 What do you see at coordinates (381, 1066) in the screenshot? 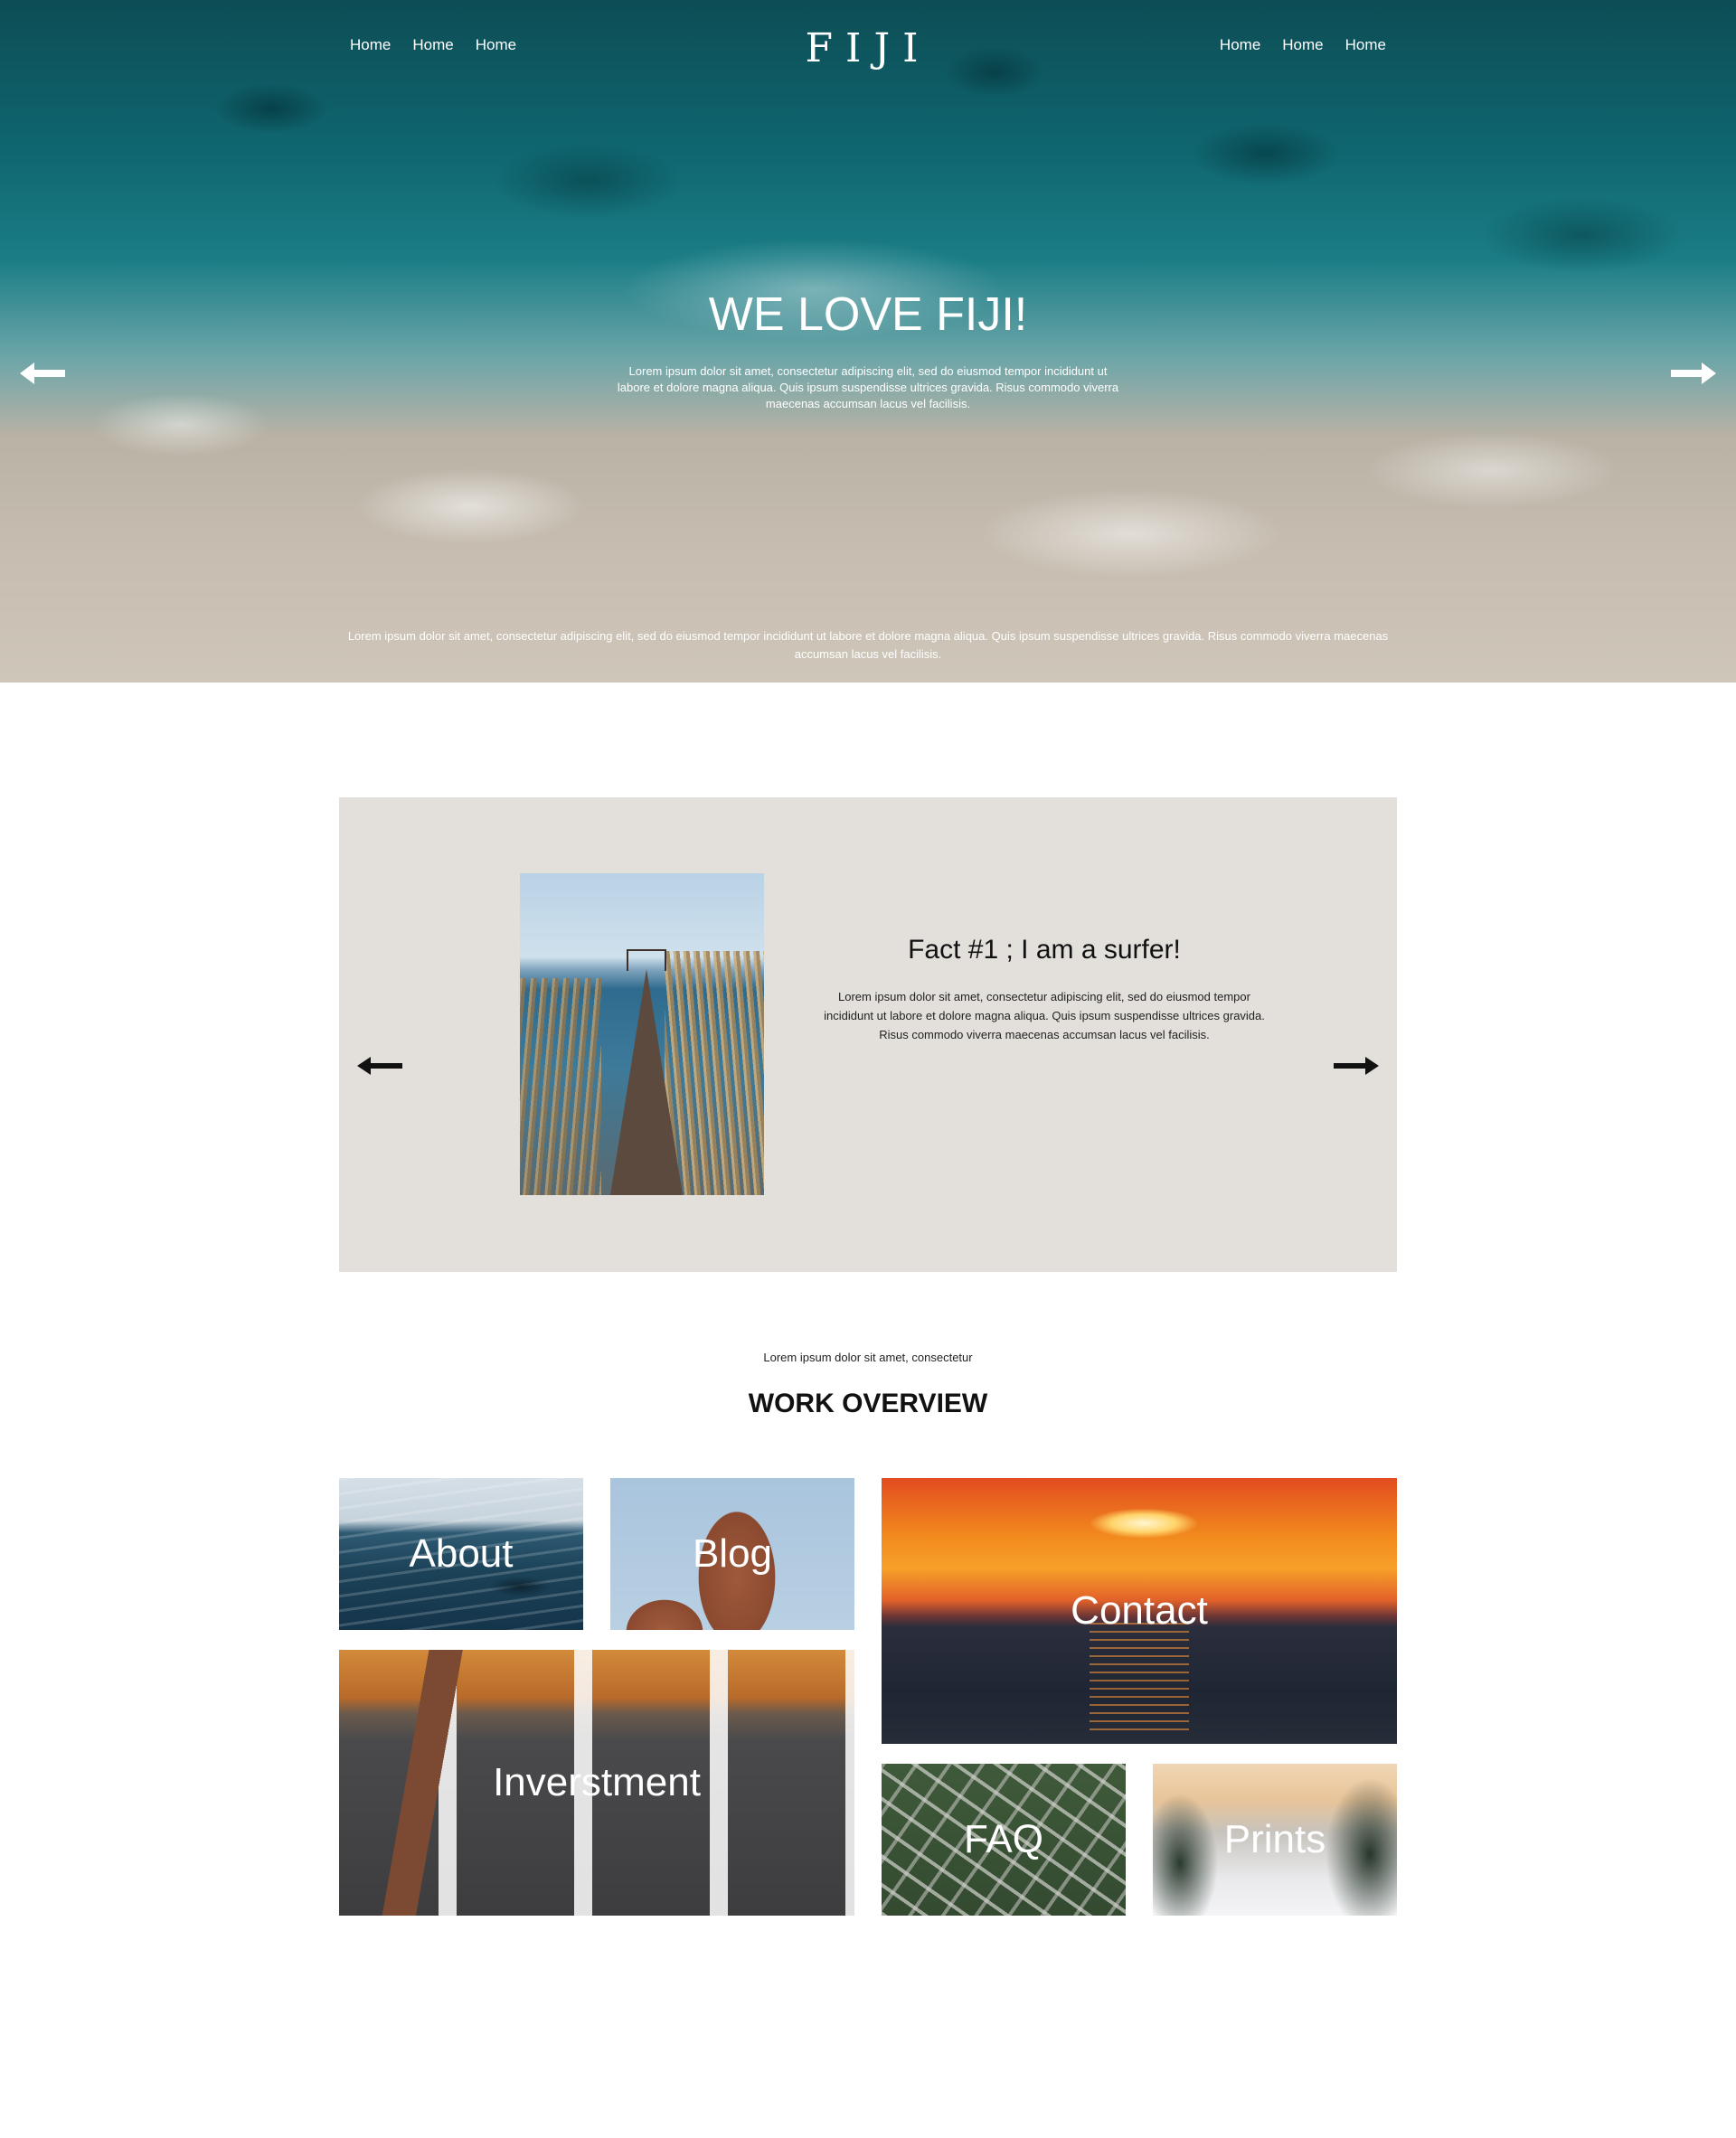
I see `fact-prev-arrow-icon` at bounding box center [381, 1066].